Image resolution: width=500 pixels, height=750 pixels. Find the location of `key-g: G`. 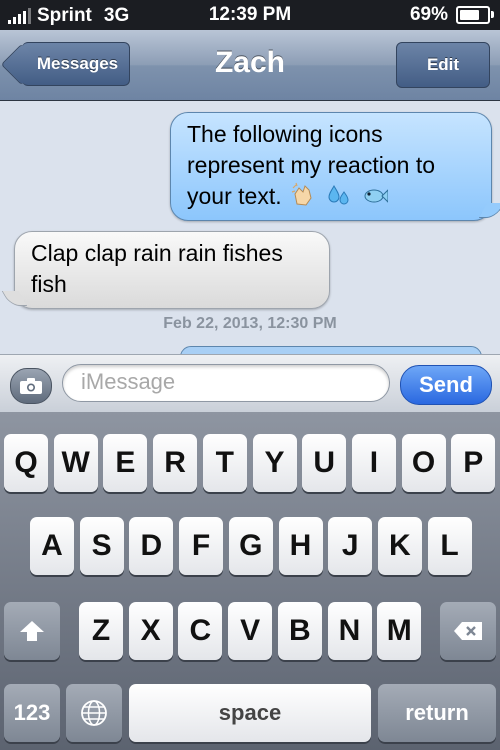

key-g: G is located at coordinates (250, 546).